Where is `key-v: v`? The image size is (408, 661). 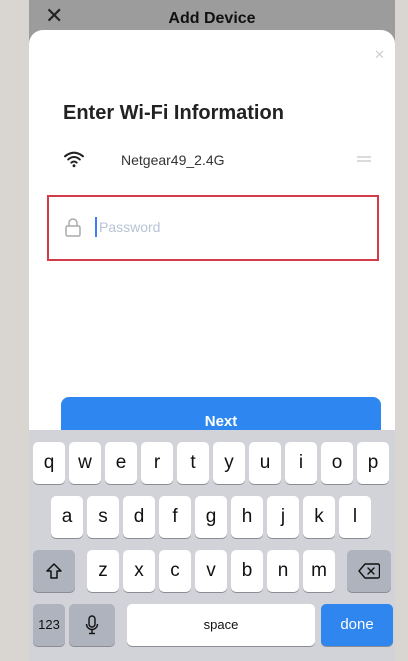 key-v: v is located at coordinates (211, 571).